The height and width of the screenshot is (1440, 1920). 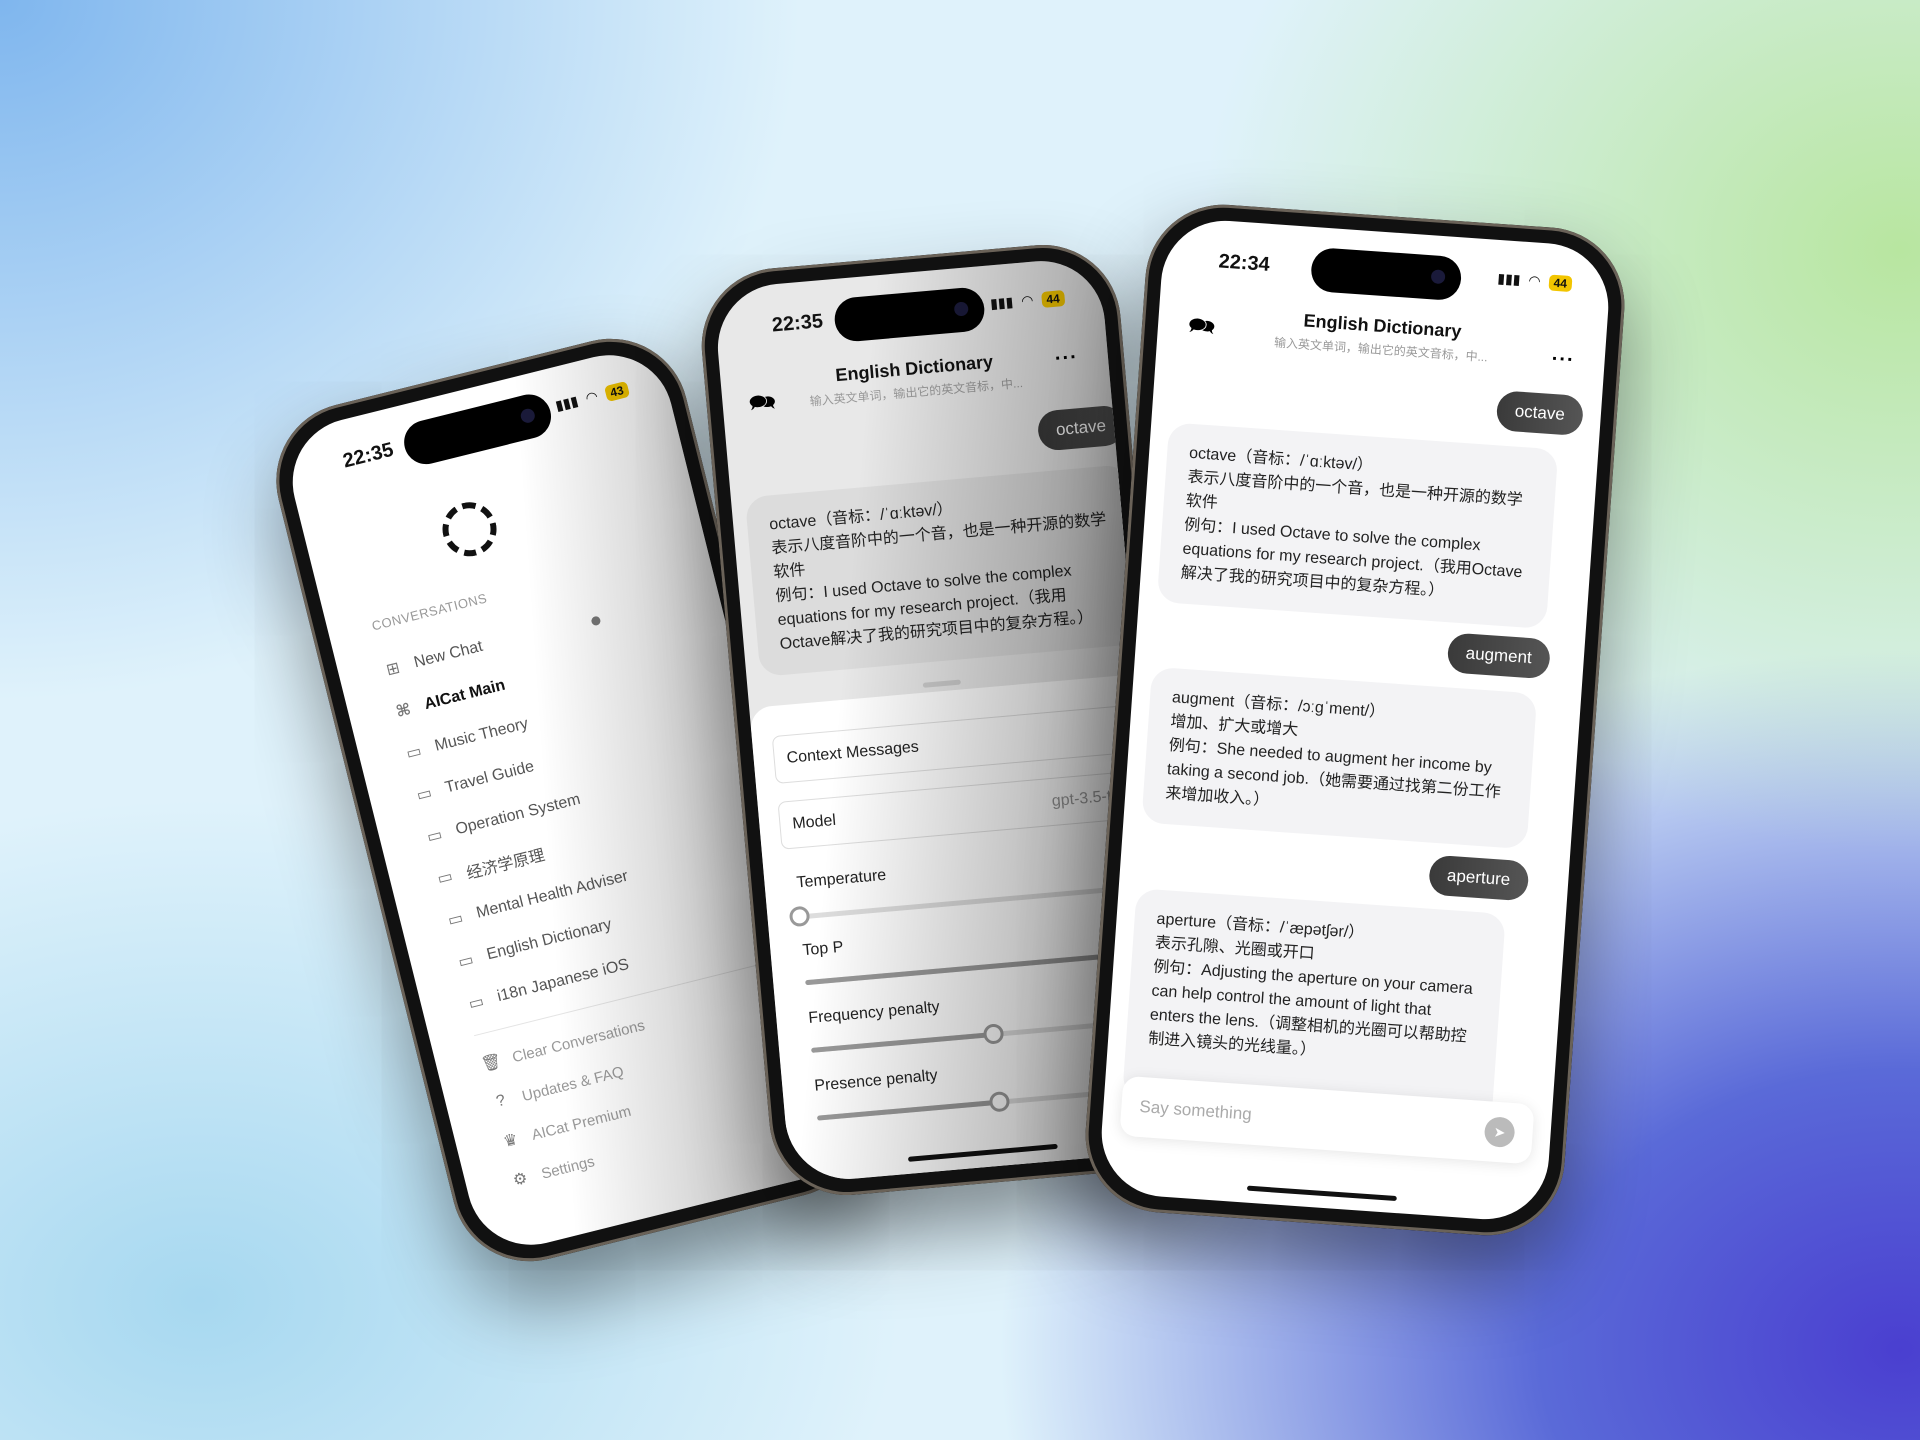 What do you see at coordinates (510, 1140) in the screenshot?
I see `crown-icon: ♛` at bounding box center [510, 1140].